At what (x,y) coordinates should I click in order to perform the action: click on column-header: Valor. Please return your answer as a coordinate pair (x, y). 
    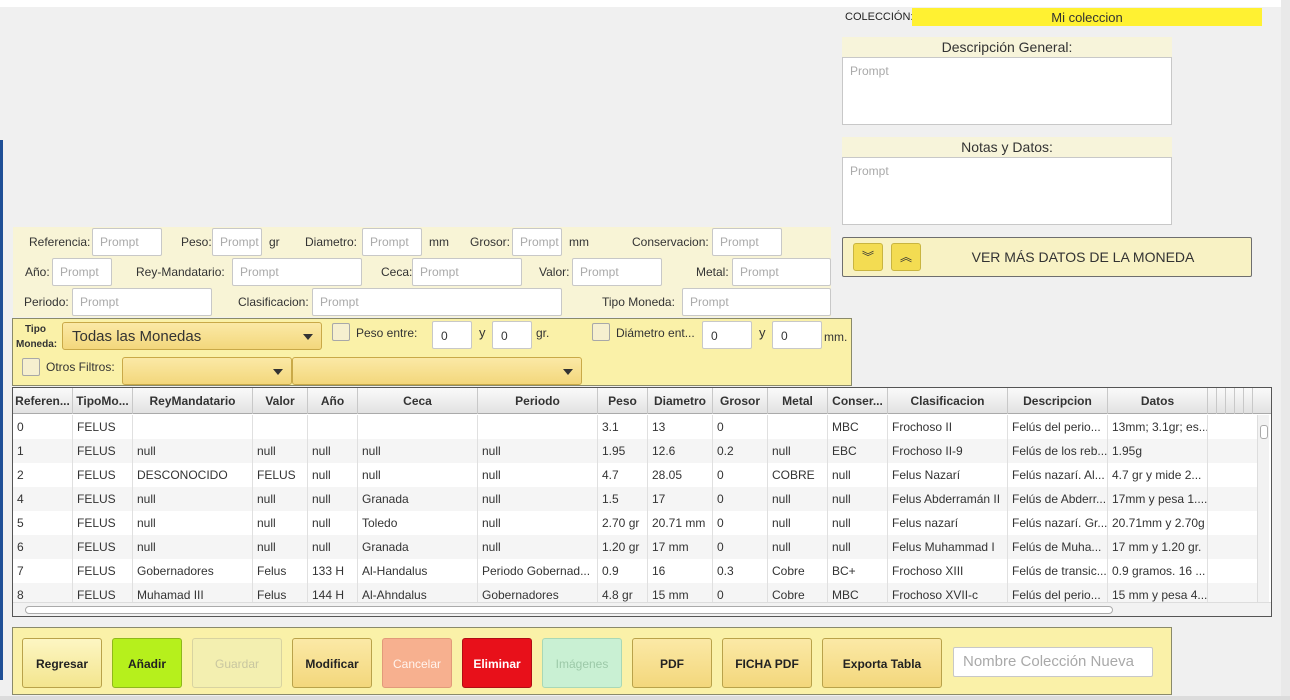
    Looking at the image, I should click on (280, 401).